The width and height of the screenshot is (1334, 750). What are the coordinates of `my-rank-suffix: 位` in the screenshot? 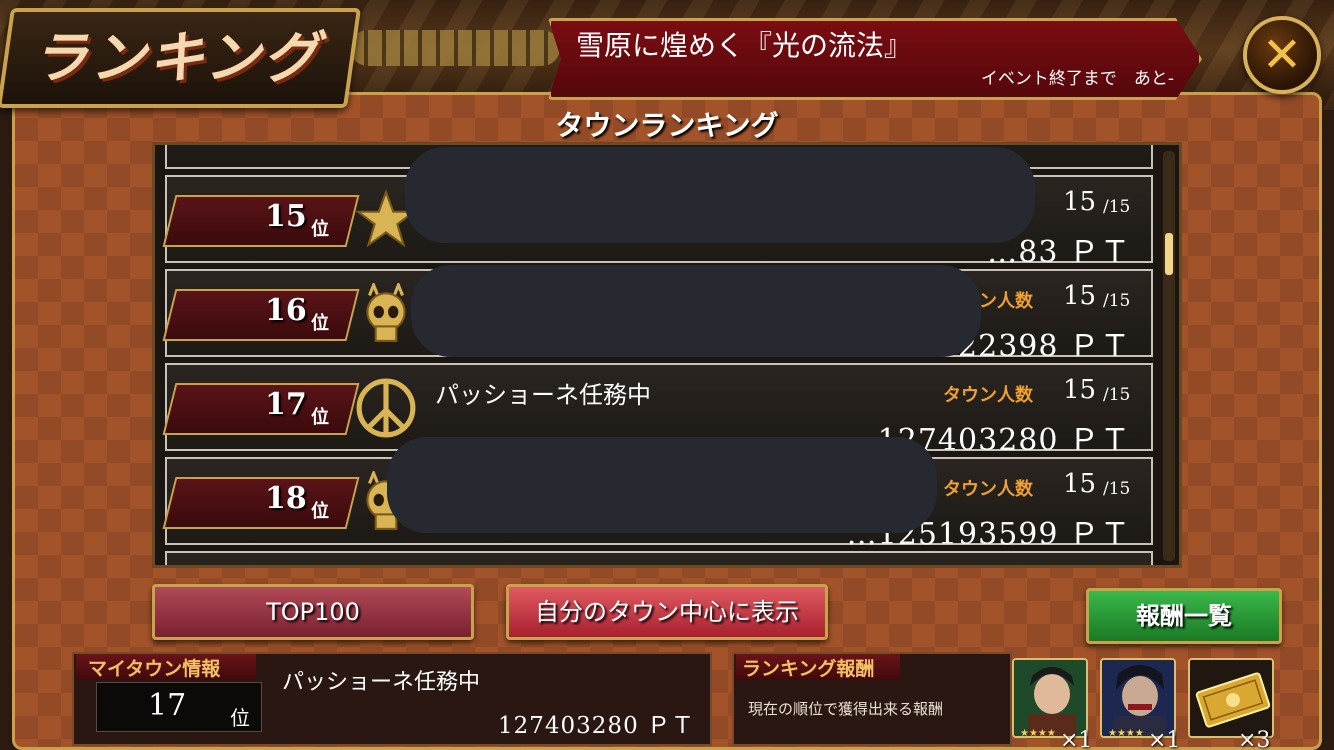 It's located at (240, 718).